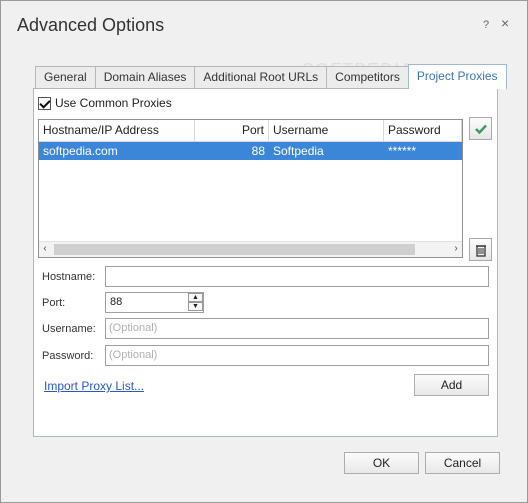 The height and width of the screenshot is (503, 528). Describe the element at coordinates (117, 130) in the screenshot. I see `column-header-hostname: Hostname/IP Address` at that location.